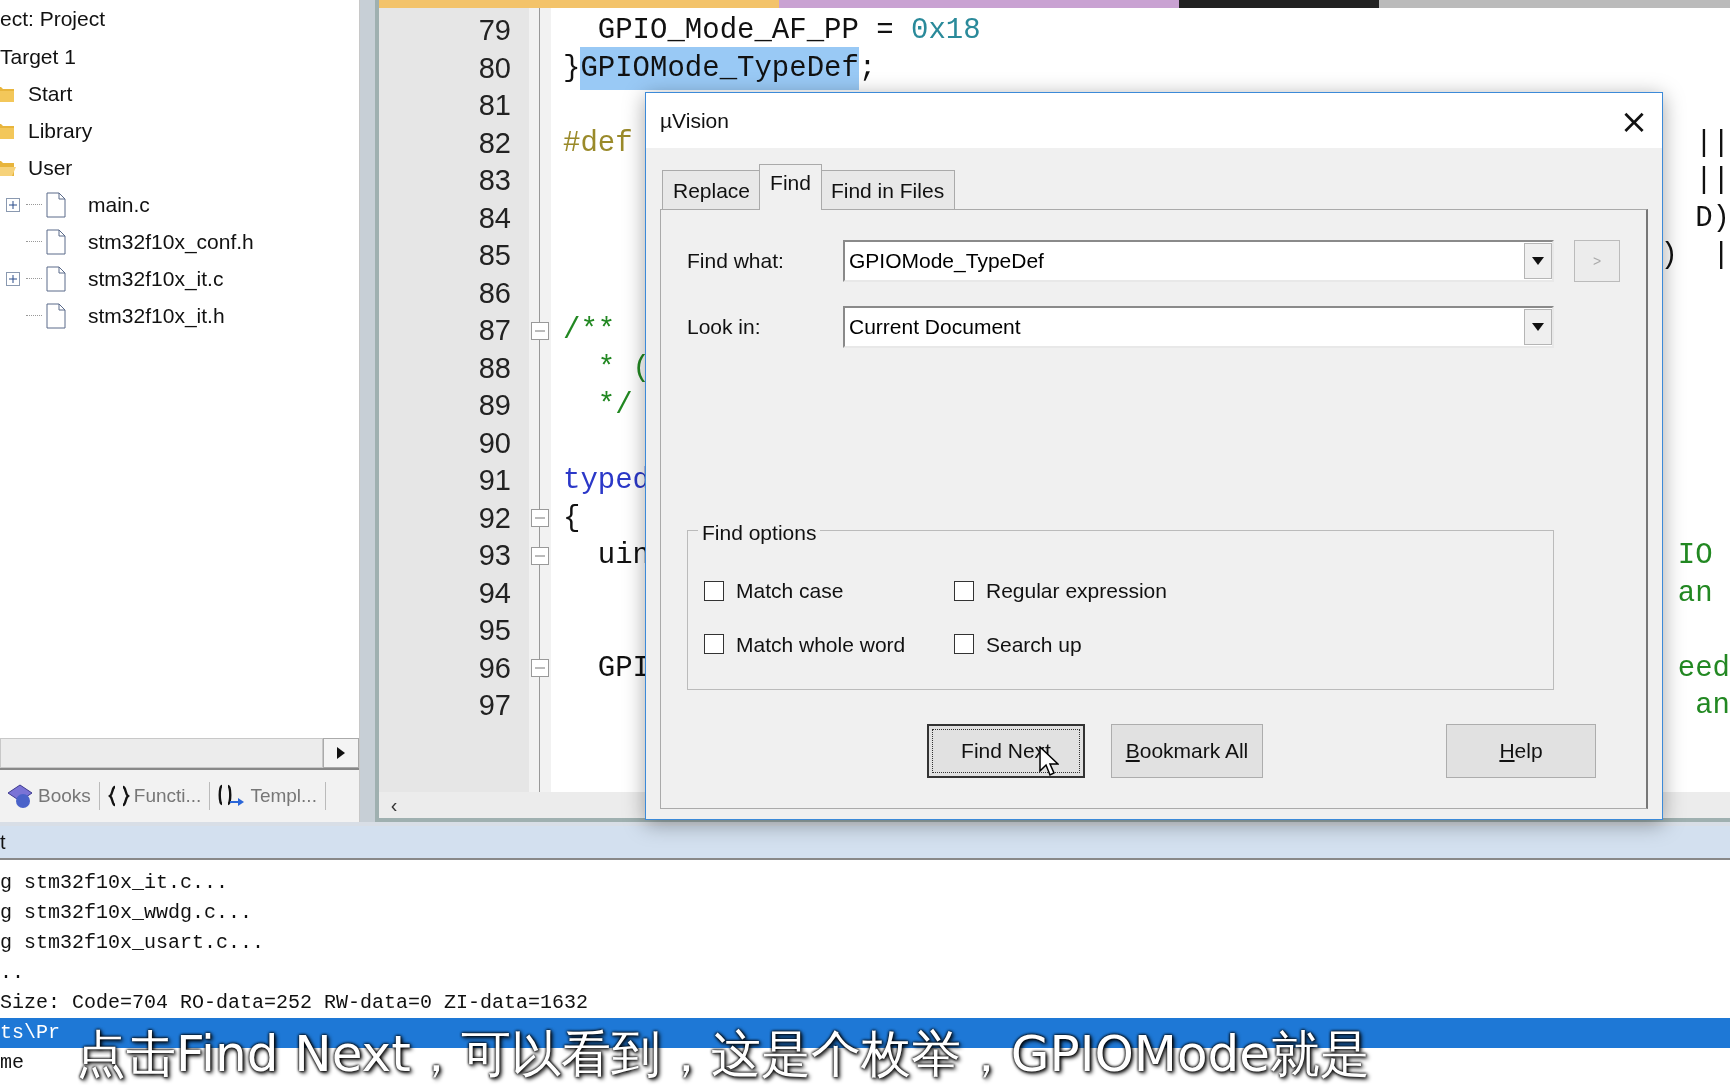 This screenshot has height=1085, width=1730. I want to click on line-number: 80, so click(494, 68).